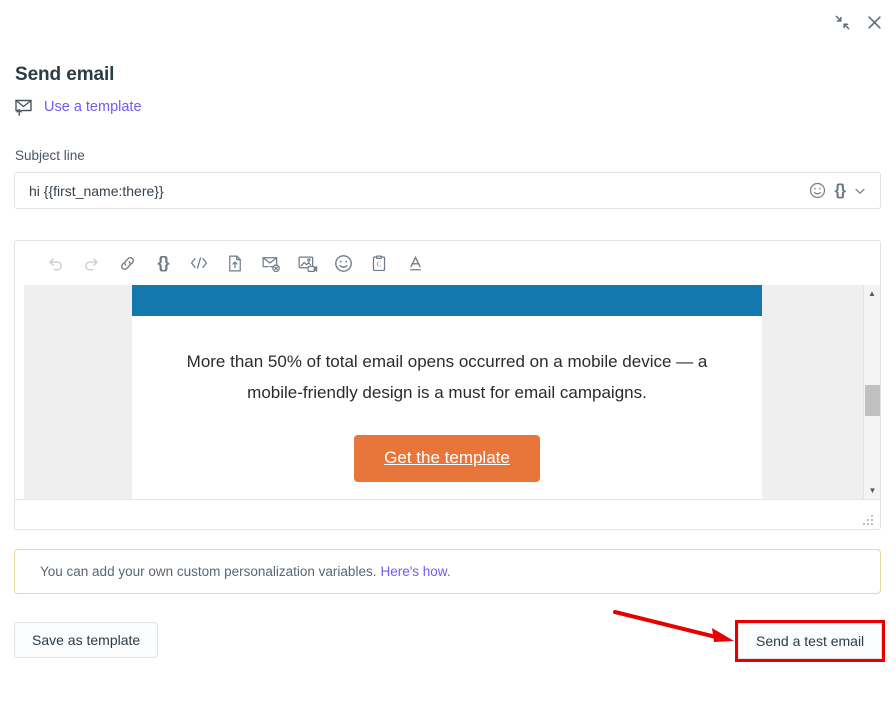 This screenshot has width=896, height=707. What do you see at coordinates (271, 263) in the screenshot?
I see `unsubscribe-email-icon` at bounding box center [271, 263].